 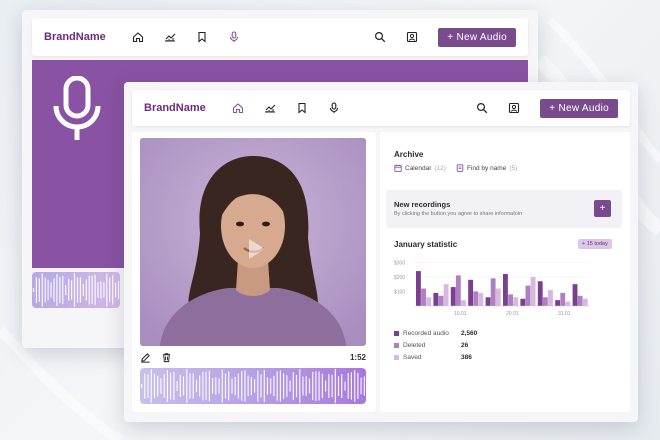 What do you see at coordinates (396, 333) in the screenshot?
I see `legend-swatch-recorded` at bounding box center [396, 333].